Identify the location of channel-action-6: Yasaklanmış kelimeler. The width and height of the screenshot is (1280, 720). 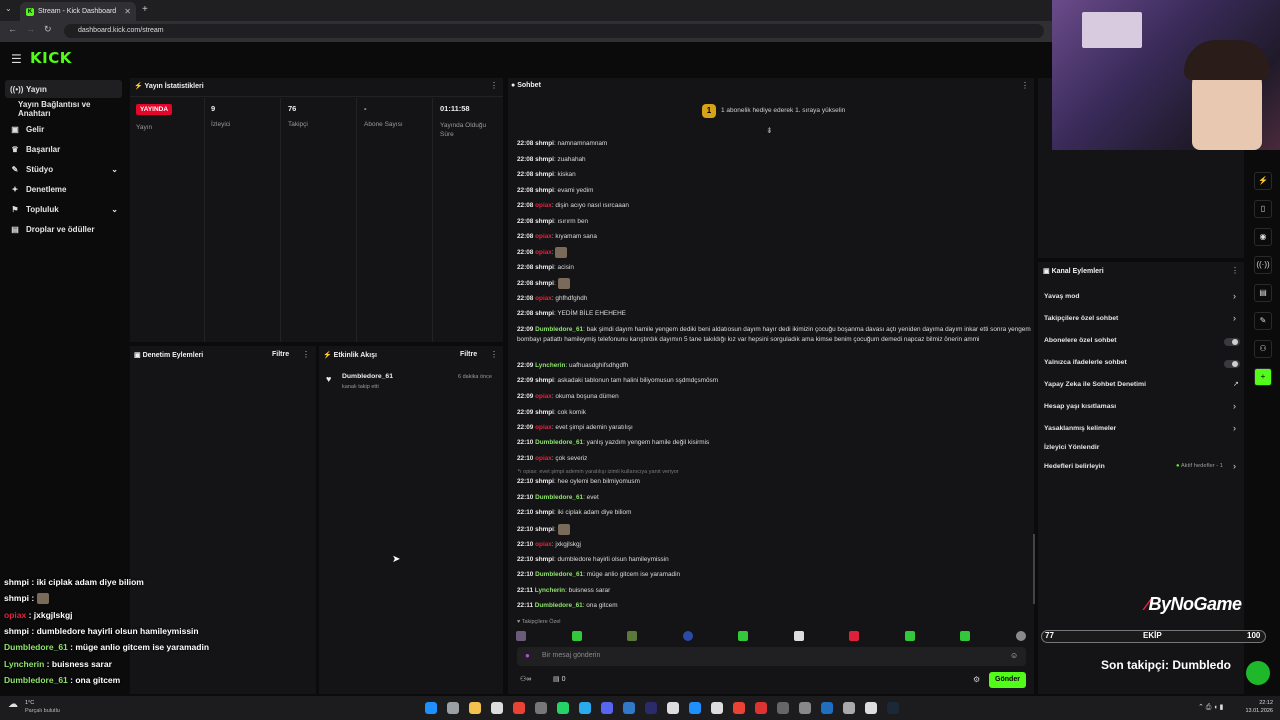
(1080, 428).